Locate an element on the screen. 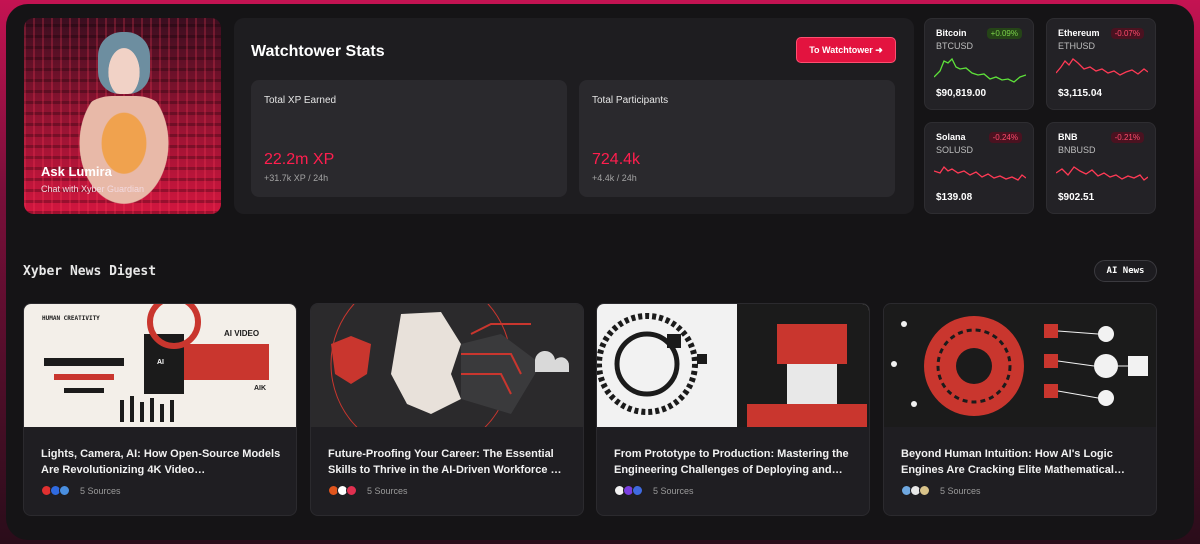 The image size is (1200, 544). total-xp-value: 22.2m XP is located at coordinates (299, 159).